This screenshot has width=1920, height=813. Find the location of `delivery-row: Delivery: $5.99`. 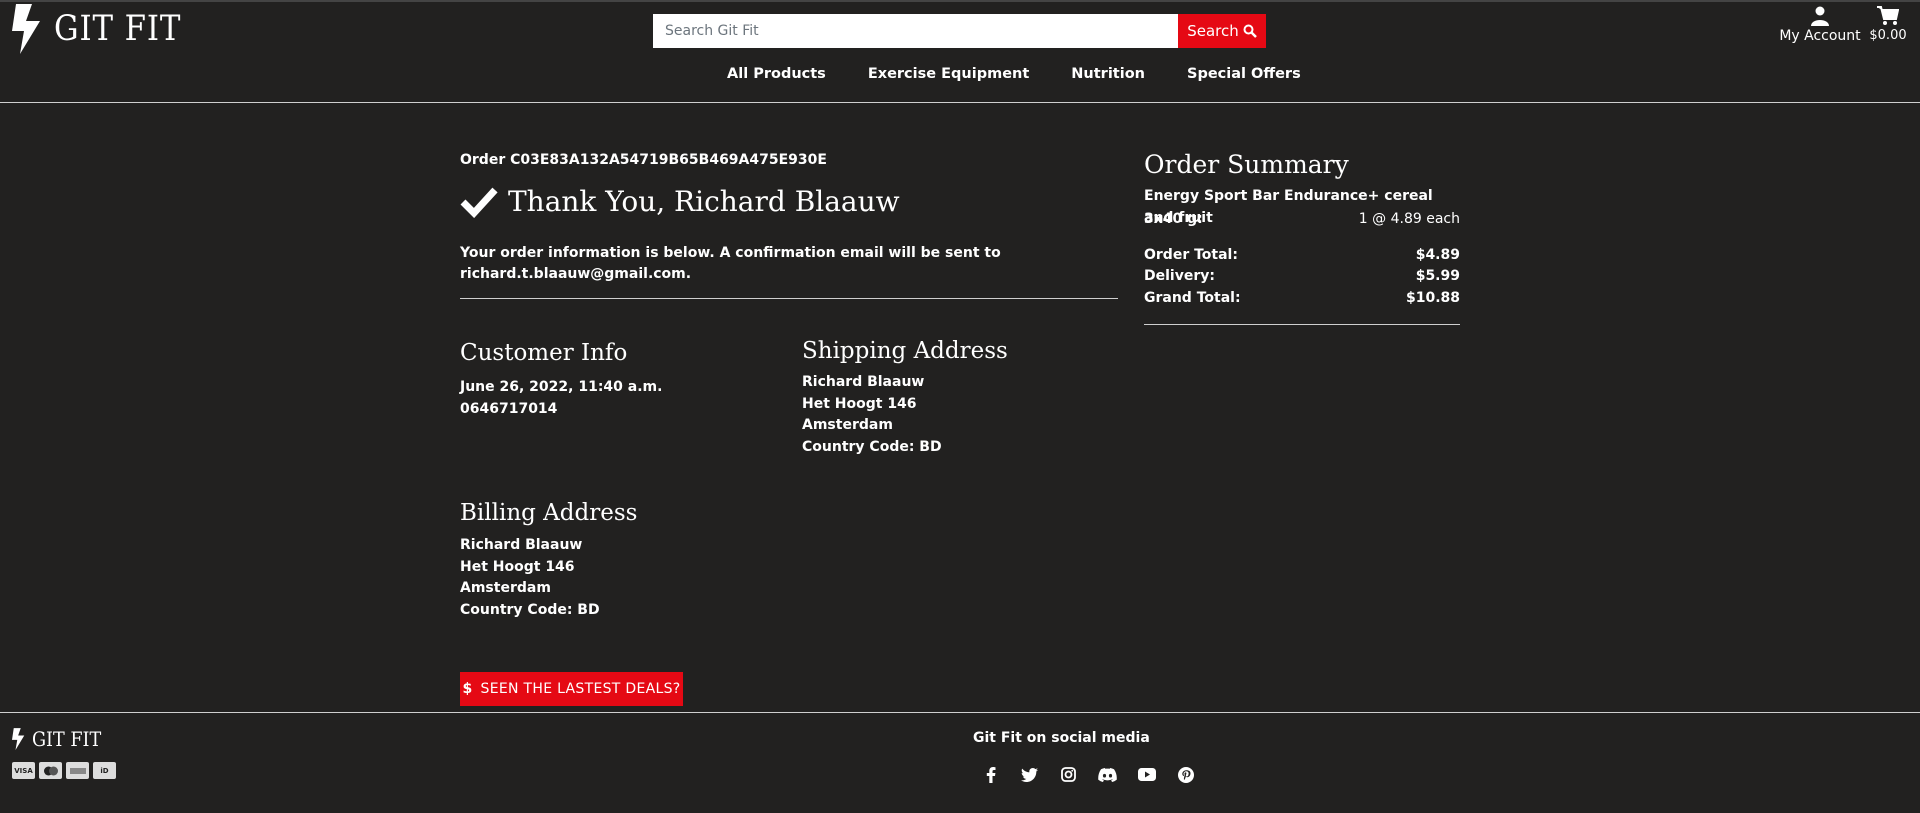

delivery-row: Delivery: $5.99 is located at coordinates (1302, 277).